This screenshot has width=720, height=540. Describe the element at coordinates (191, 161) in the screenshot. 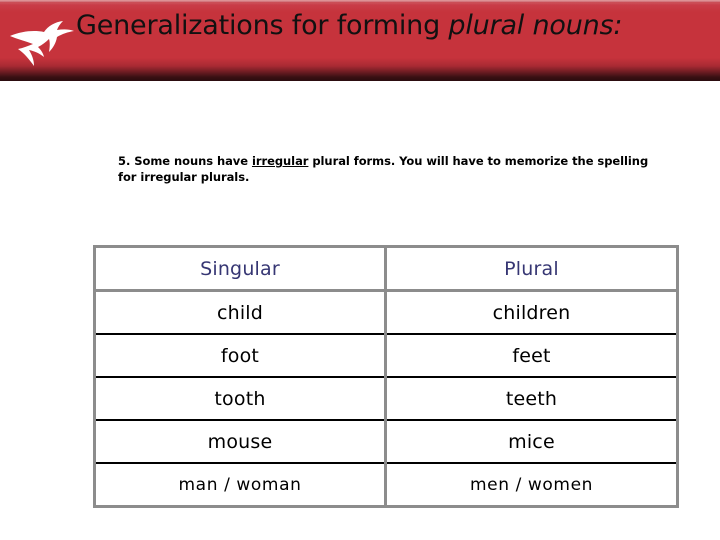

I see `note-lead: Some nouns have` at that location.